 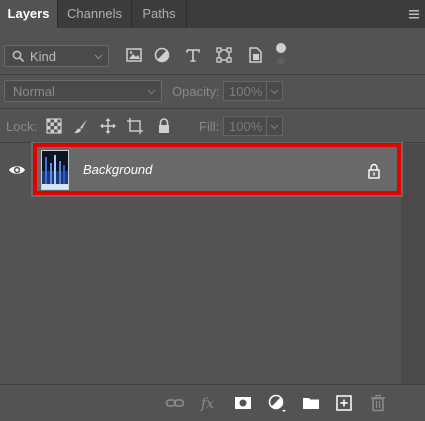 I want to click on lock-transparent-pixels-icon, so click(x=54, y=126).